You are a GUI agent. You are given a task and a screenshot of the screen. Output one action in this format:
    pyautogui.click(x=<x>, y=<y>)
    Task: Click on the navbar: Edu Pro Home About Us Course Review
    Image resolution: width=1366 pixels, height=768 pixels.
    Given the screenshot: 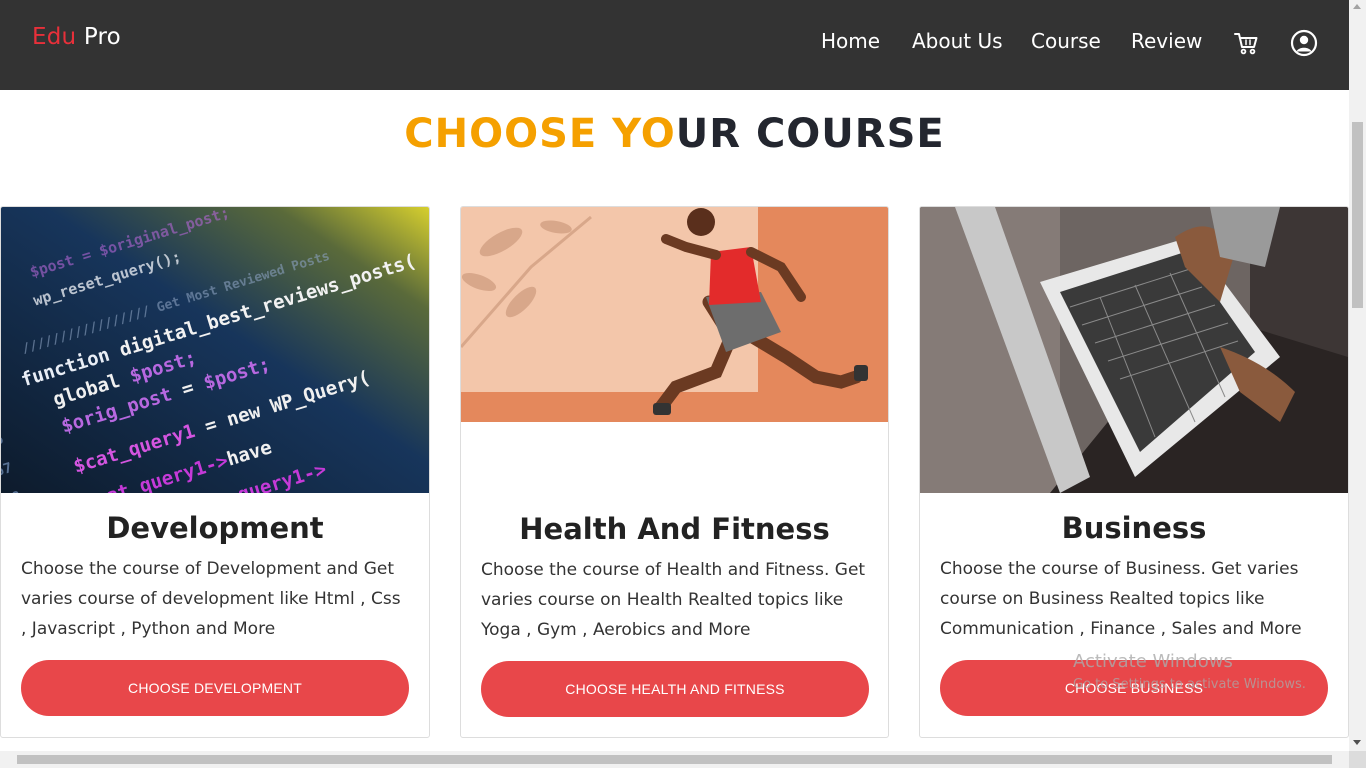 What is the action you would take?
    pyautogui.click(x=674, y=45)
    